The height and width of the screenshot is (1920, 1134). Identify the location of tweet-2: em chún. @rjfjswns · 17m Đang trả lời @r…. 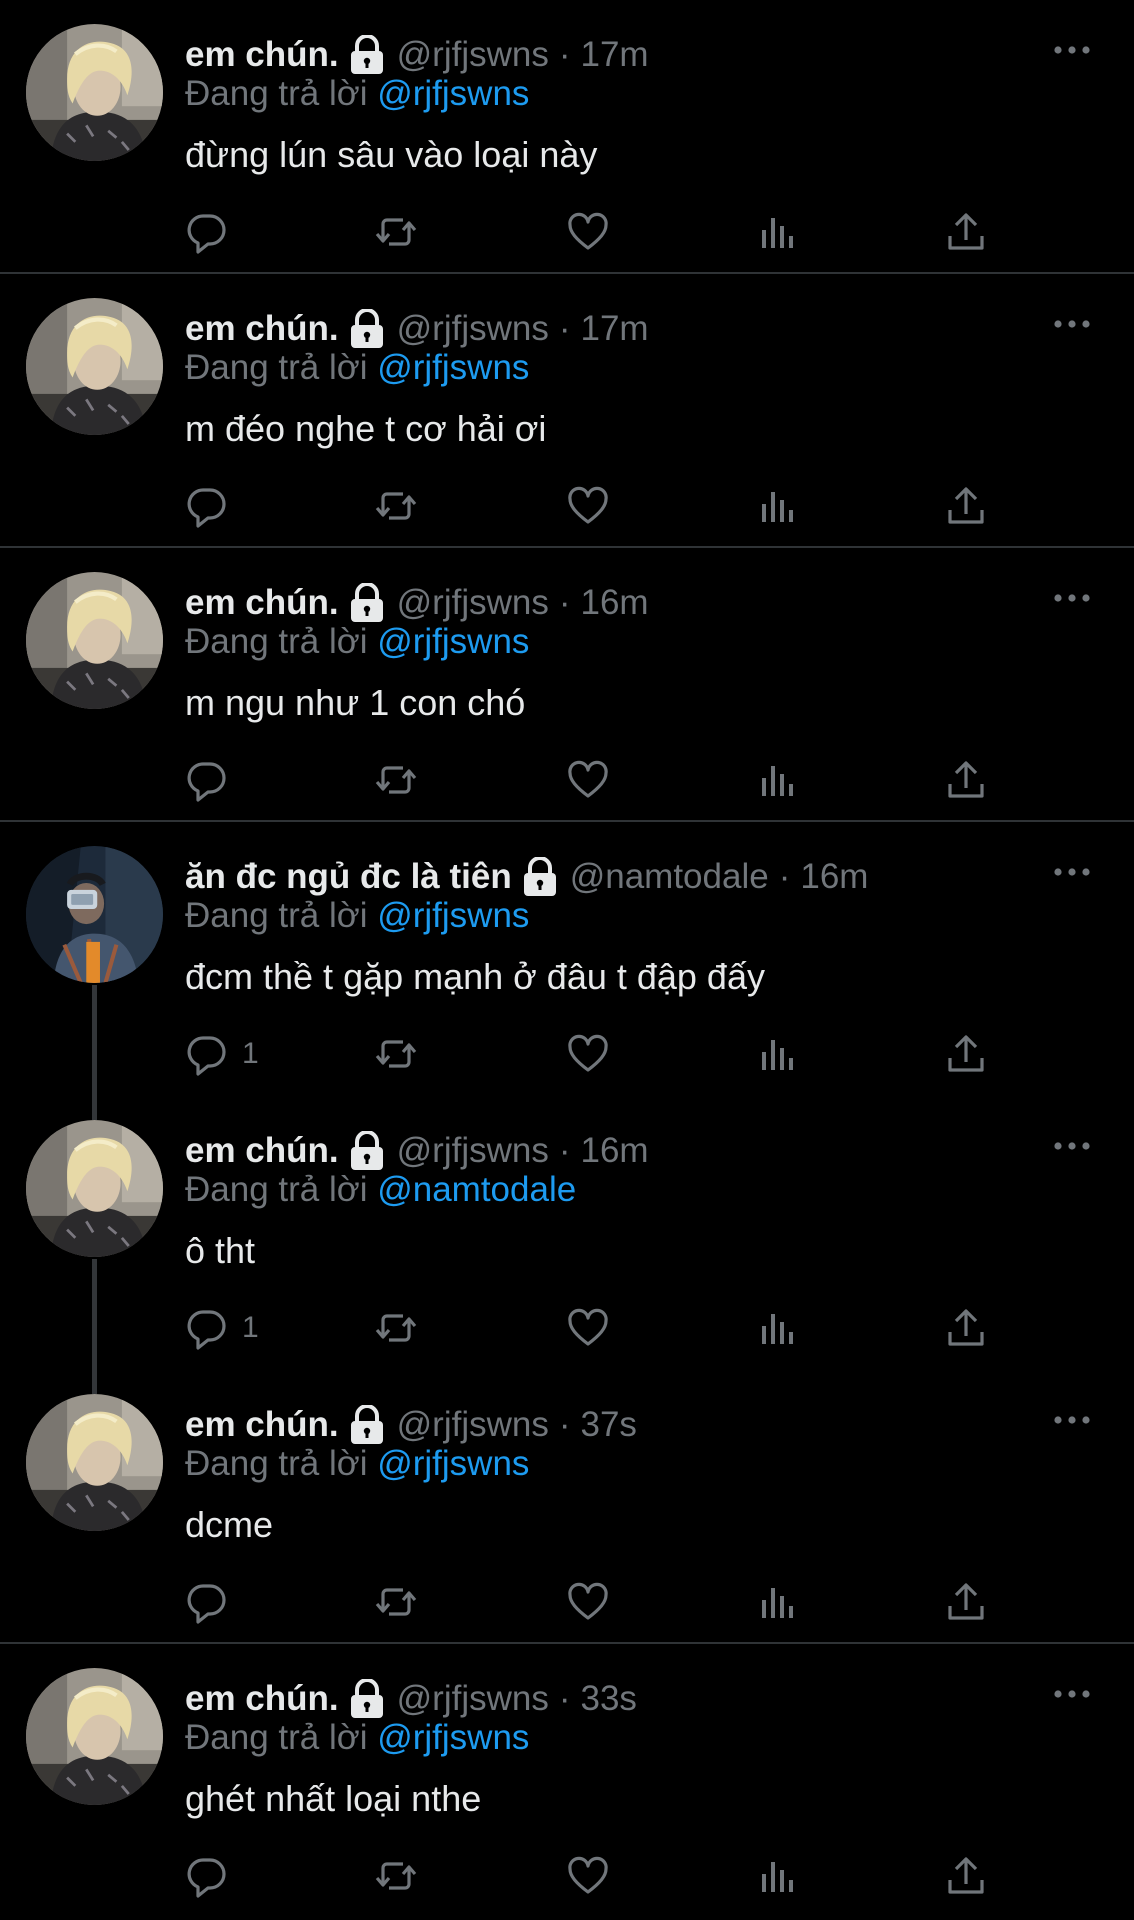
(567, 411).